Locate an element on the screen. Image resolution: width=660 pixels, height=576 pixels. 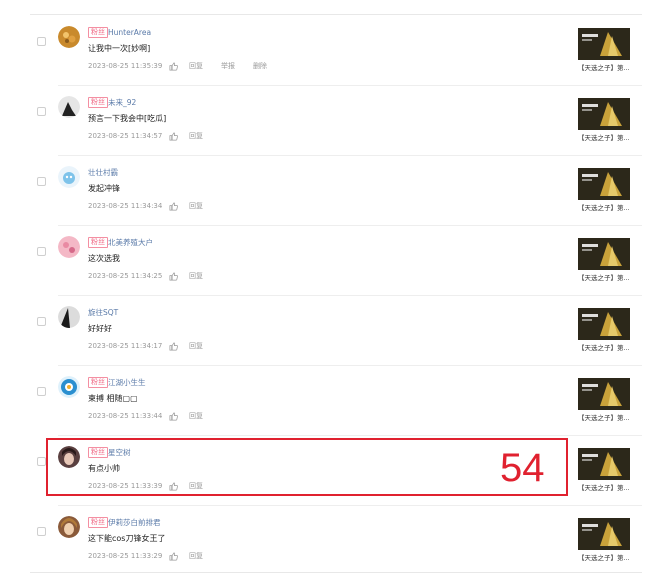
username-link: 未来_92 is located at coordinates (122, 103).